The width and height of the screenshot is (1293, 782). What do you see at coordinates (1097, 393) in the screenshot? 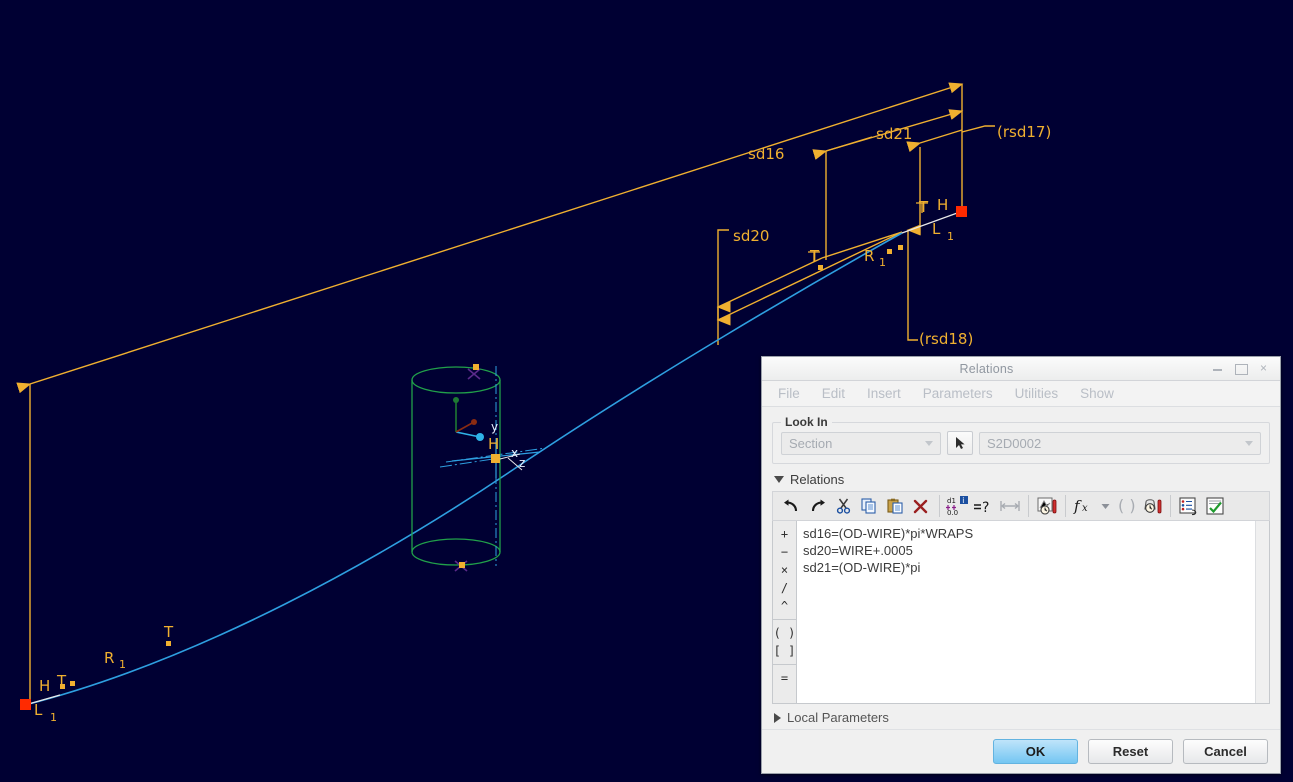
I see `menu-show: Show` at bounding box center [1097, 393].